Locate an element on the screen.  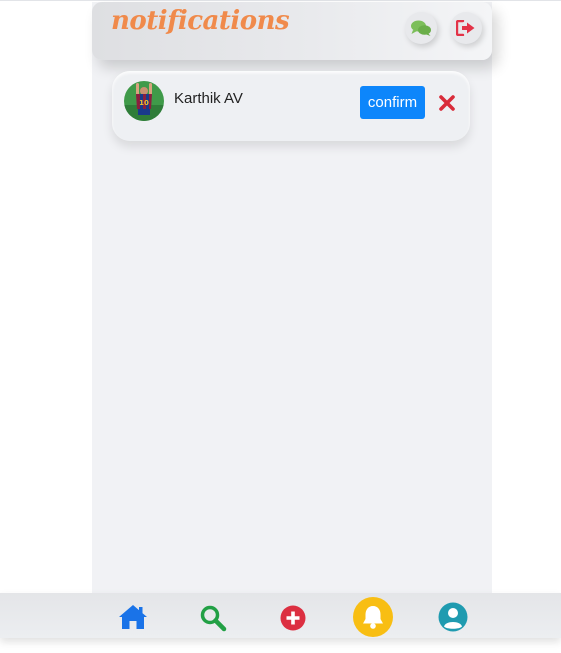
nav-home is located at coordinates (133, 617).